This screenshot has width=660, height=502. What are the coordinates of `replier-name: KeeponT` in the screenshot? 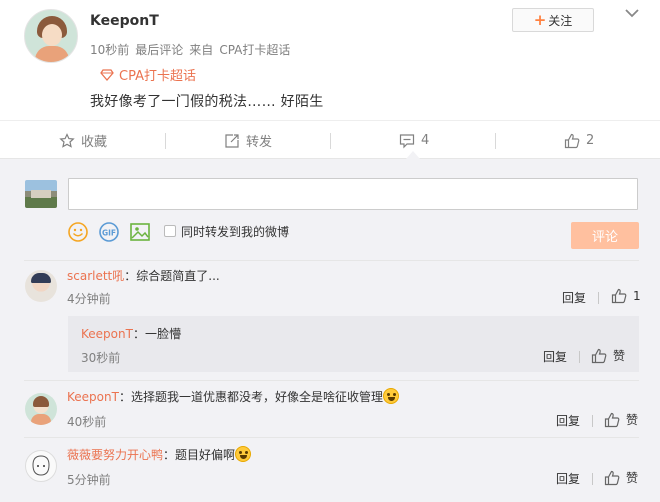 It's located at (107, 334).